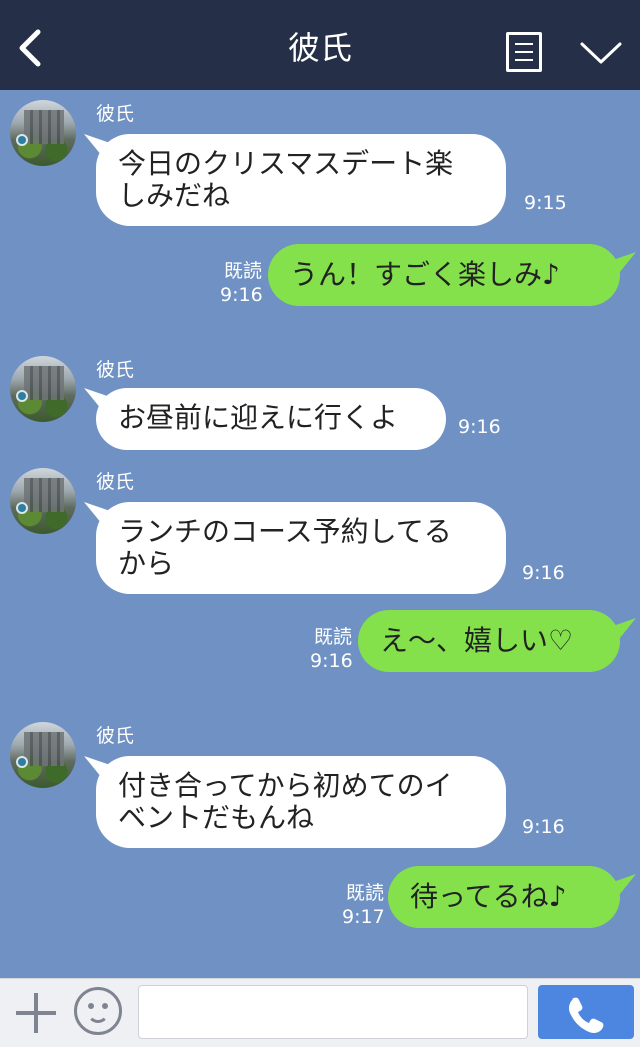 The width and height of the screenshot is (640, 1047). What do you see at coordinates (258, 417) in the screenshot?
I see `message-text-line: お昼前に迎えに行くよ` at bounding box center [258, 417].